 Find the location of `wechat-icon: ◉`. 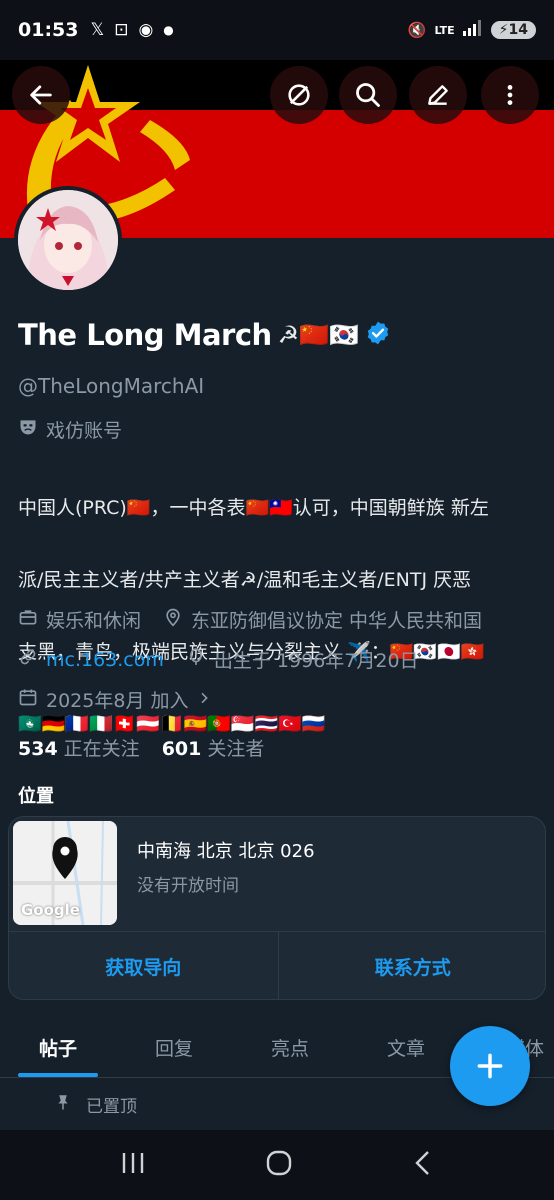

wechat-icon: ◉ is located at coordinates (146, 30).